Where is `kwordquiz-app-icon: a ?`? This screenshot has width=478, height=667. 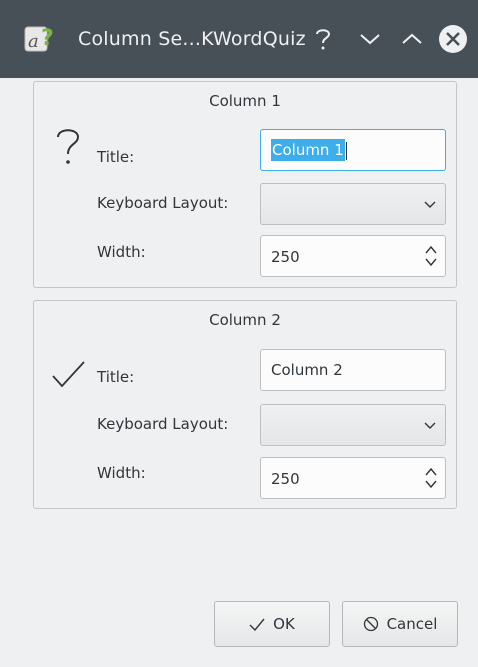 kwordquiz-app-icon: a ? is located at coordinates (39, 39).